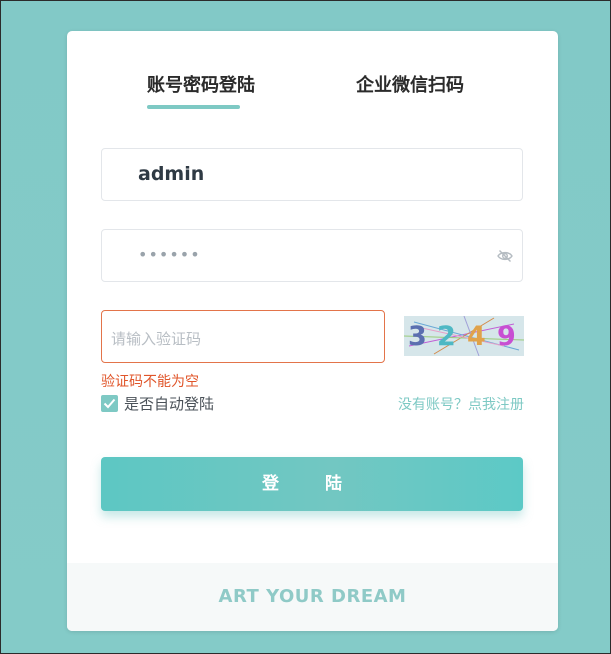 This screenshot has width=611, height=654. I want to click on remember-checkbox, so click(109, 403).